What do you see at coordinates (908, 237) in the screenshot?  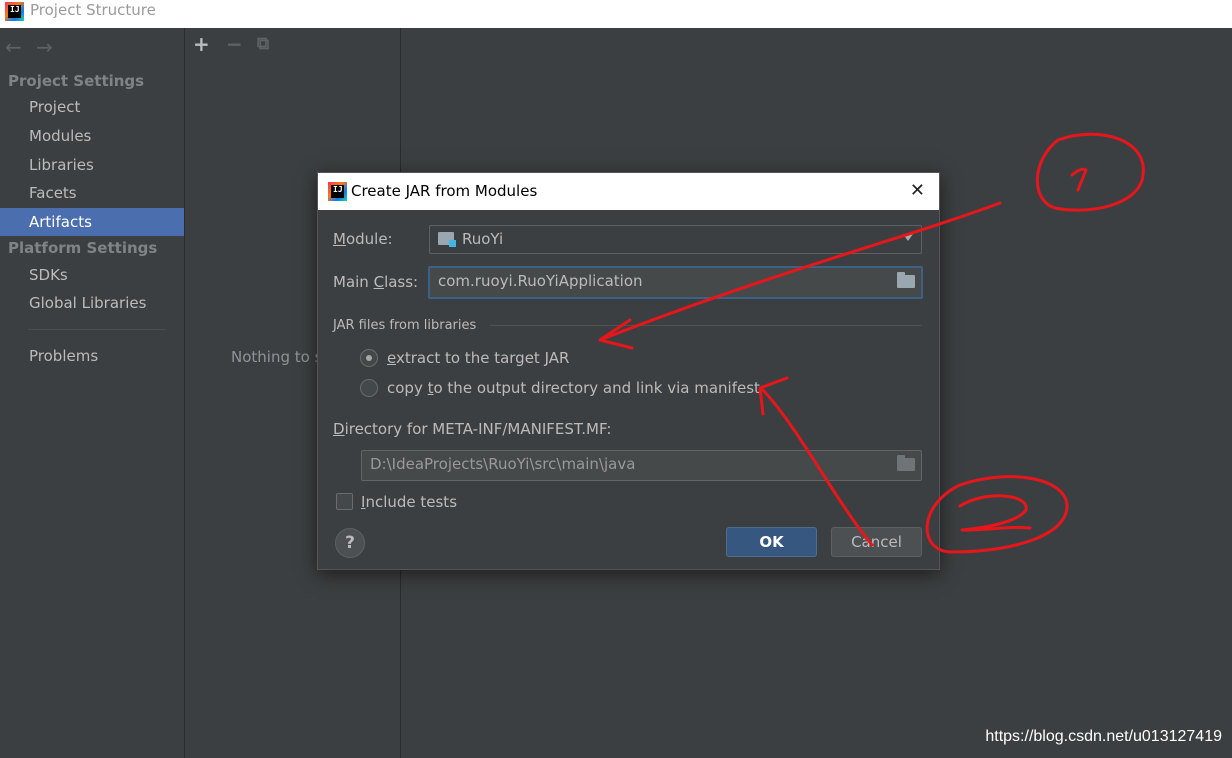 I see `chevron-down-icon` at bounding box center [908, 237].